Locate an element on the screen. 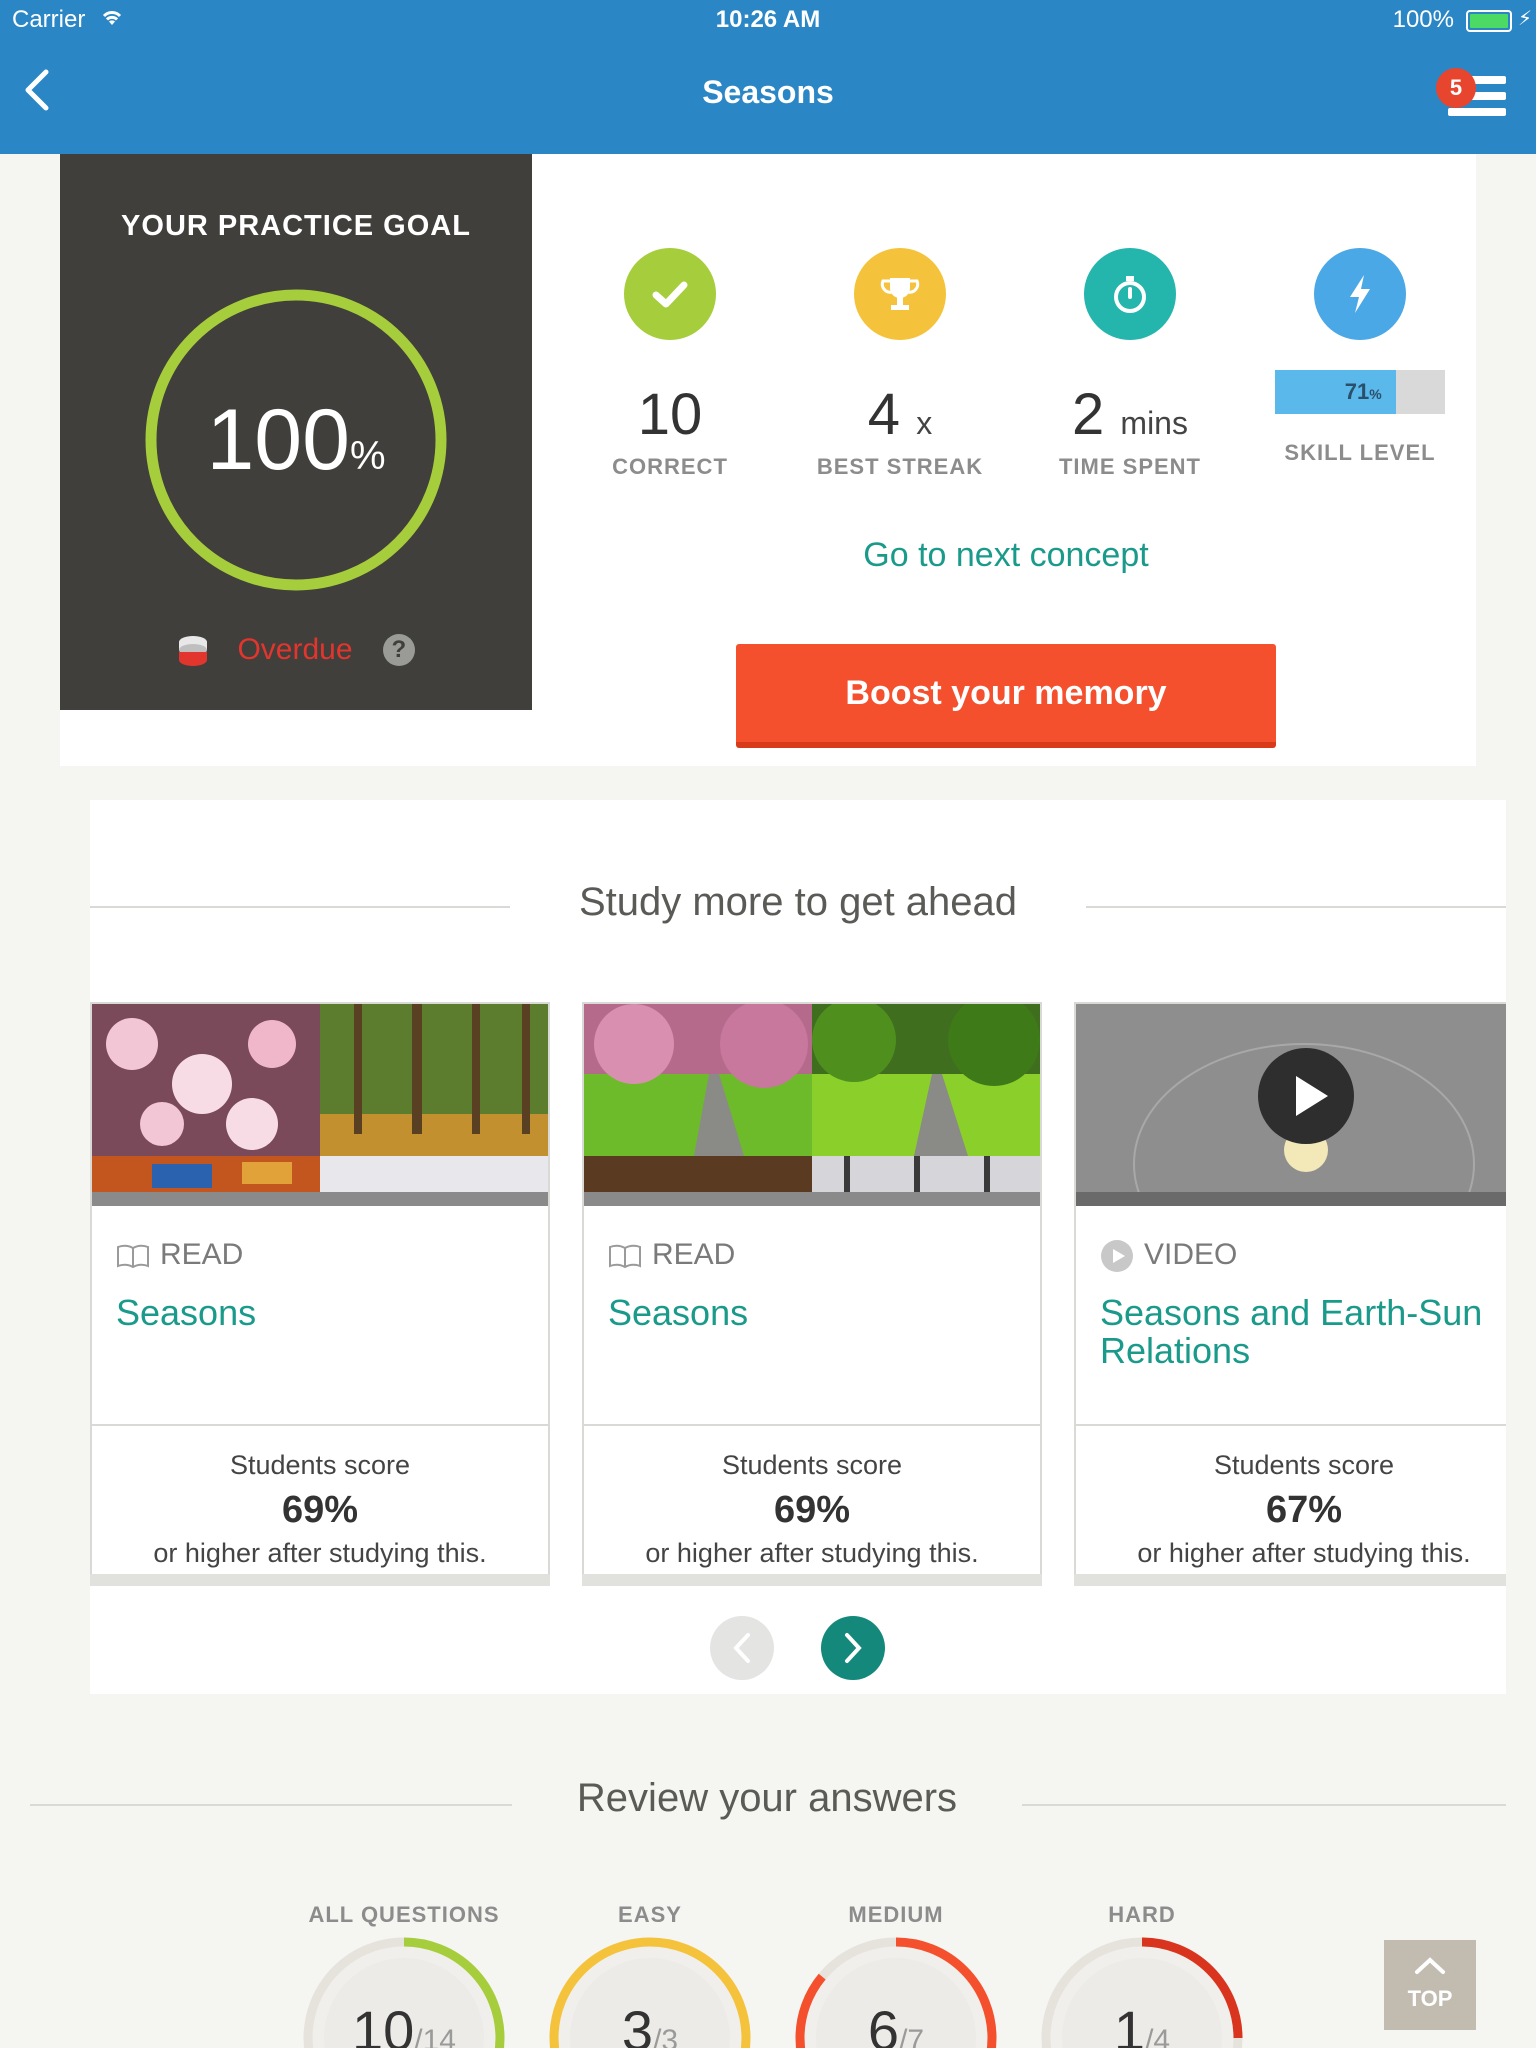 The height and width of the screenshot is (2048, 1536). play-icon is located at coordinates (1306, 1096).